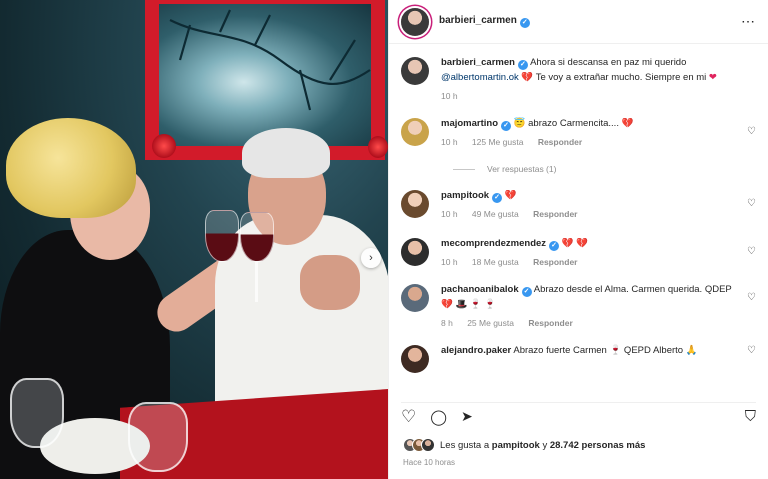 This screenshot has width=768, height=479. I want to click on comment-text: 💔, so click(510, 195).